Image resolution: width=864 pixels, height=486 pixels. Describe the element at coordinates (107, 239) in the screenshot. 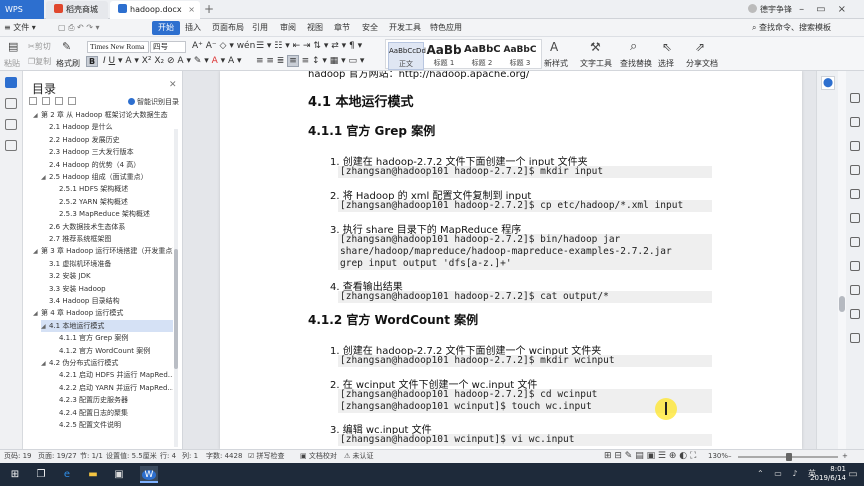

I see `toc-item: 2.7 推荐系统框架图` at that location.